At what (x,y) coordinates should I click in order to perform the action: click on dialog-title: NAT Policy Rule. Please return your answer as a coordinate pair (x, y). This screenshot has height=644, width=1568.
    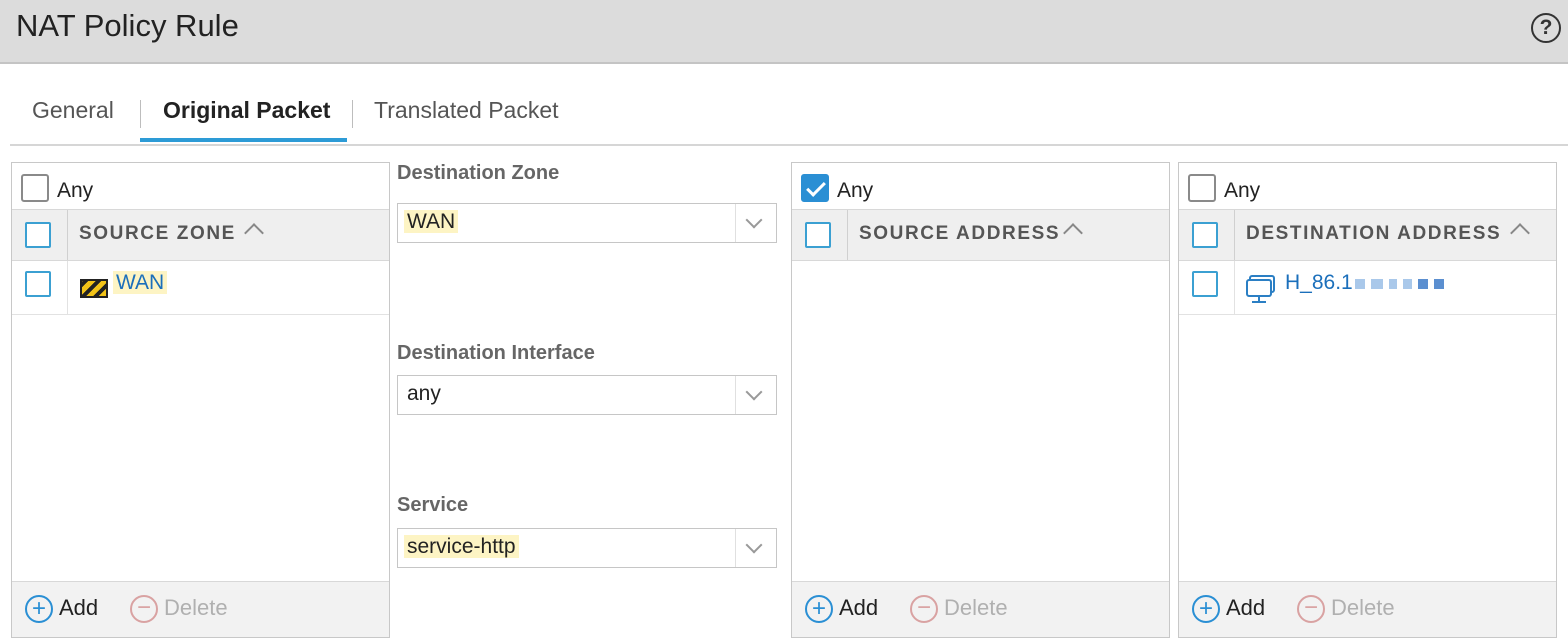
    Looking at the image, I should click on (127, 25).